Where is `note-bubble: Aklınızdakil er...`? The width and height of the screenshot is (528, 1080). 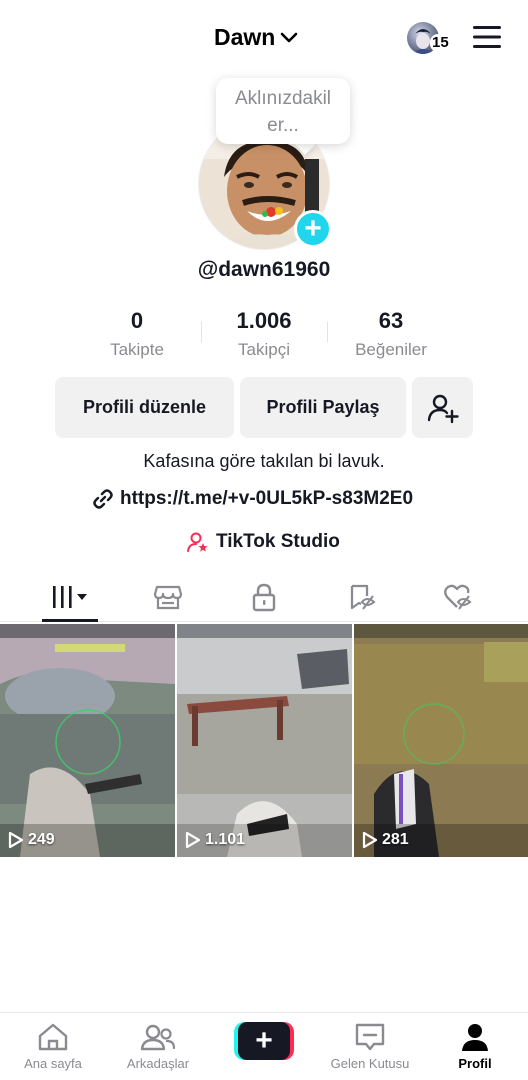 note-bubble: Aklınızdakil er... is located at coordinates (283, 111).